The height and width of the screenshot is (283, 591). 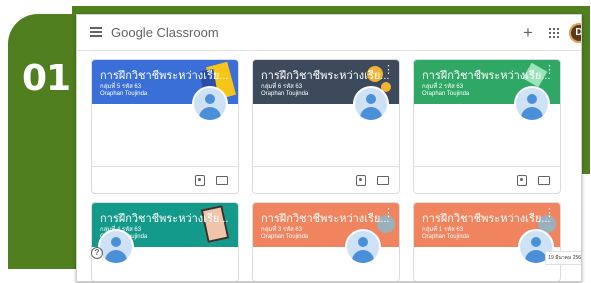 What do you see at coordinates (282, 230) in the screenshot?
I see `class-section: กลุ่มที่ 3 รหัส 63` at bounding box center [282, 230].